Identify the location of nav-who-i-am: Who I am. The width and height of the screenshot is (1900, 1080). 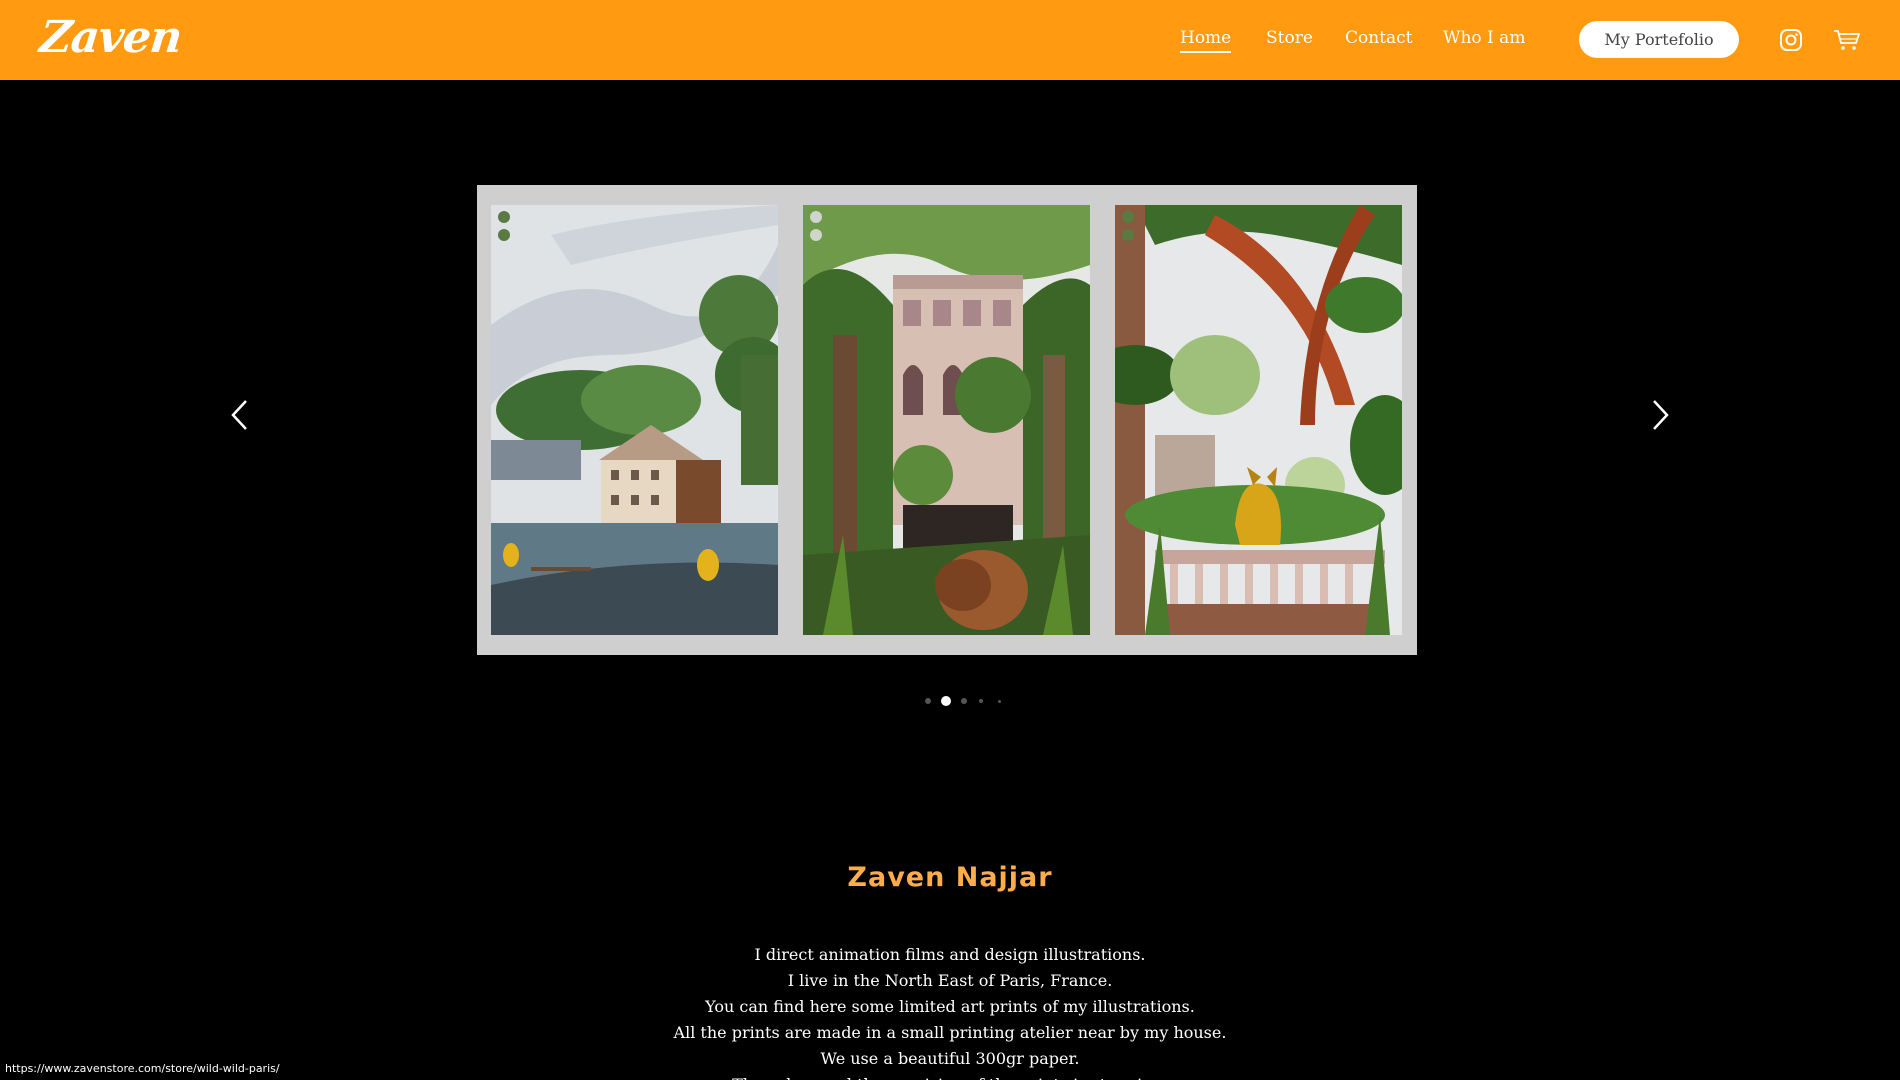
(1484, 38).